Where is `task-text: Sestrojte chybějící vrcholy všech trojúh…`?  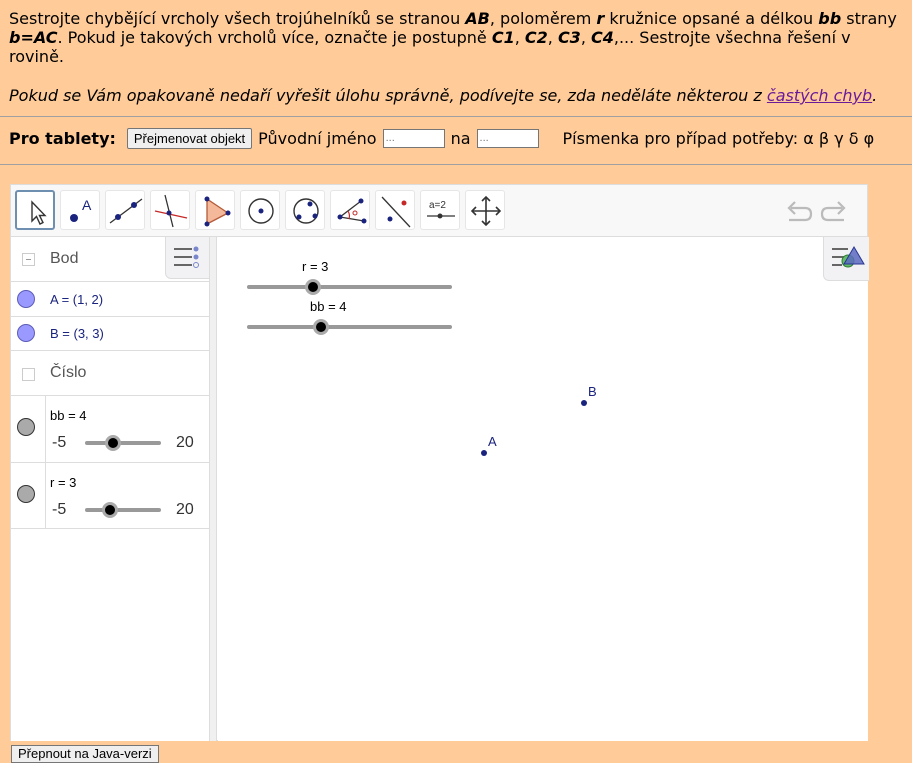 task-text: Sestrojte chybějící vrcholy všech trojúh… is located at coordinates (237, 18).